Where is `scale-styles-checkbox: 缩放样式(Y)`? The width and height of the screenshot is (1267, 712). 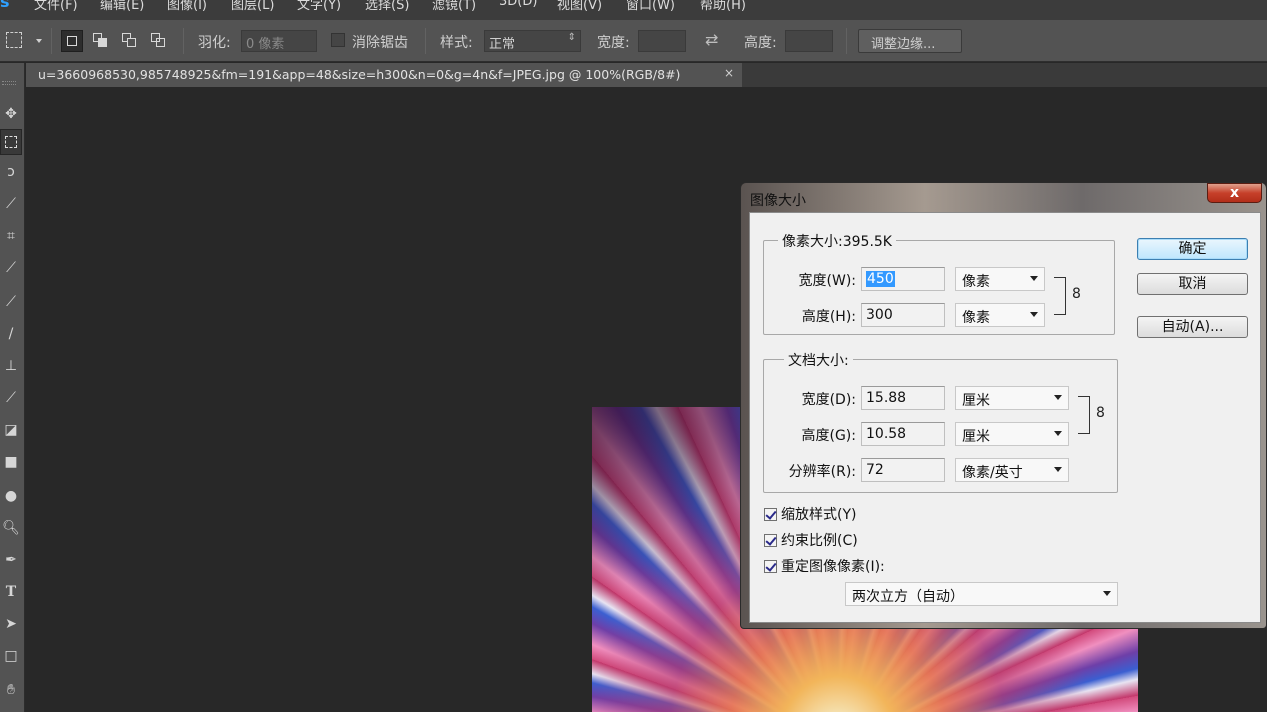
scale-styles-checkbox: 缩放样式(Y) is located at coordinates (810, 514).